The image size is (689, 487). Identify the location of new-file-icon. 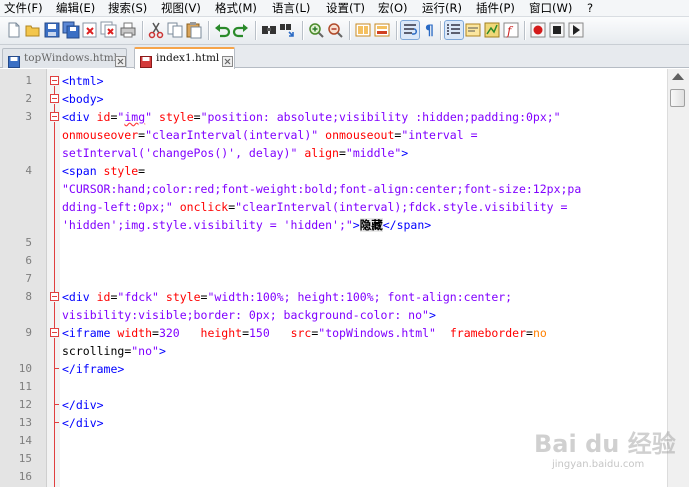
(14, 30).